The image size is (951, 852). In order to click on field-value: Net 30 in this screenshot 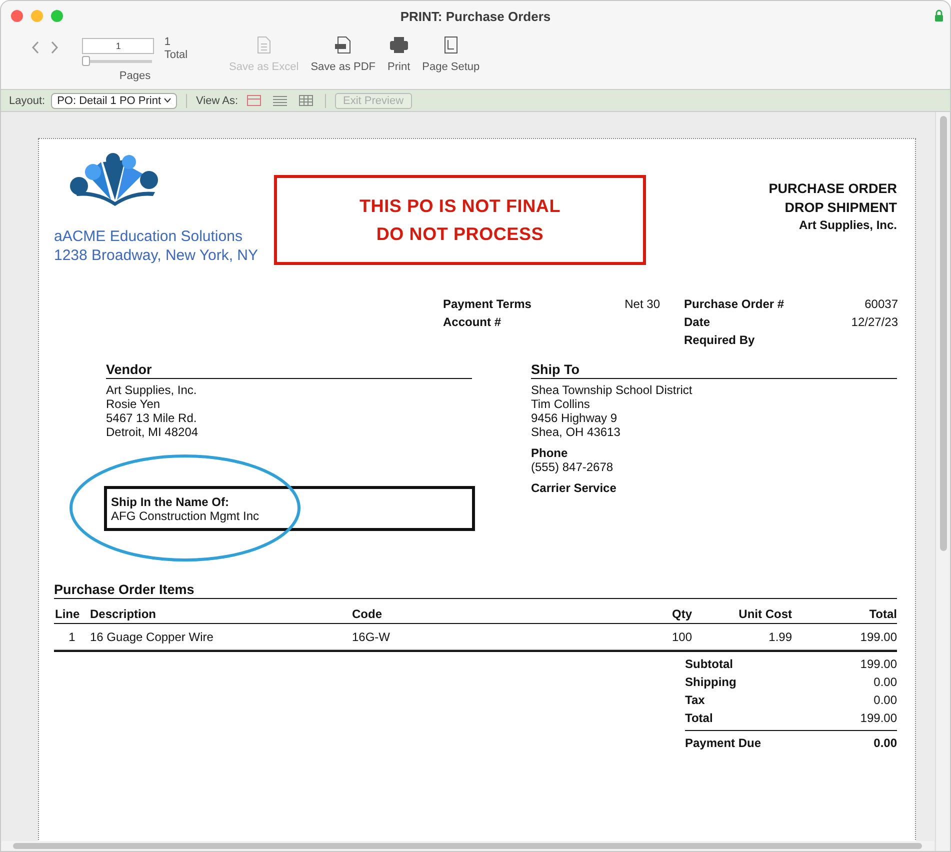, I will do `click(642, 304)`.